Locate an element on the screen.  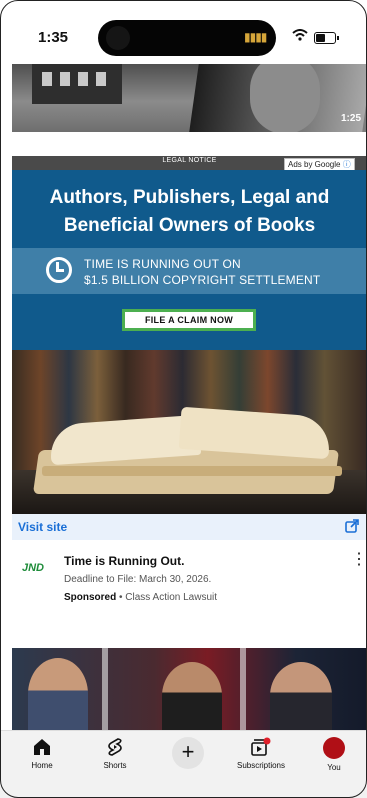
nav-home: Home is located at coordinates (42, 753).